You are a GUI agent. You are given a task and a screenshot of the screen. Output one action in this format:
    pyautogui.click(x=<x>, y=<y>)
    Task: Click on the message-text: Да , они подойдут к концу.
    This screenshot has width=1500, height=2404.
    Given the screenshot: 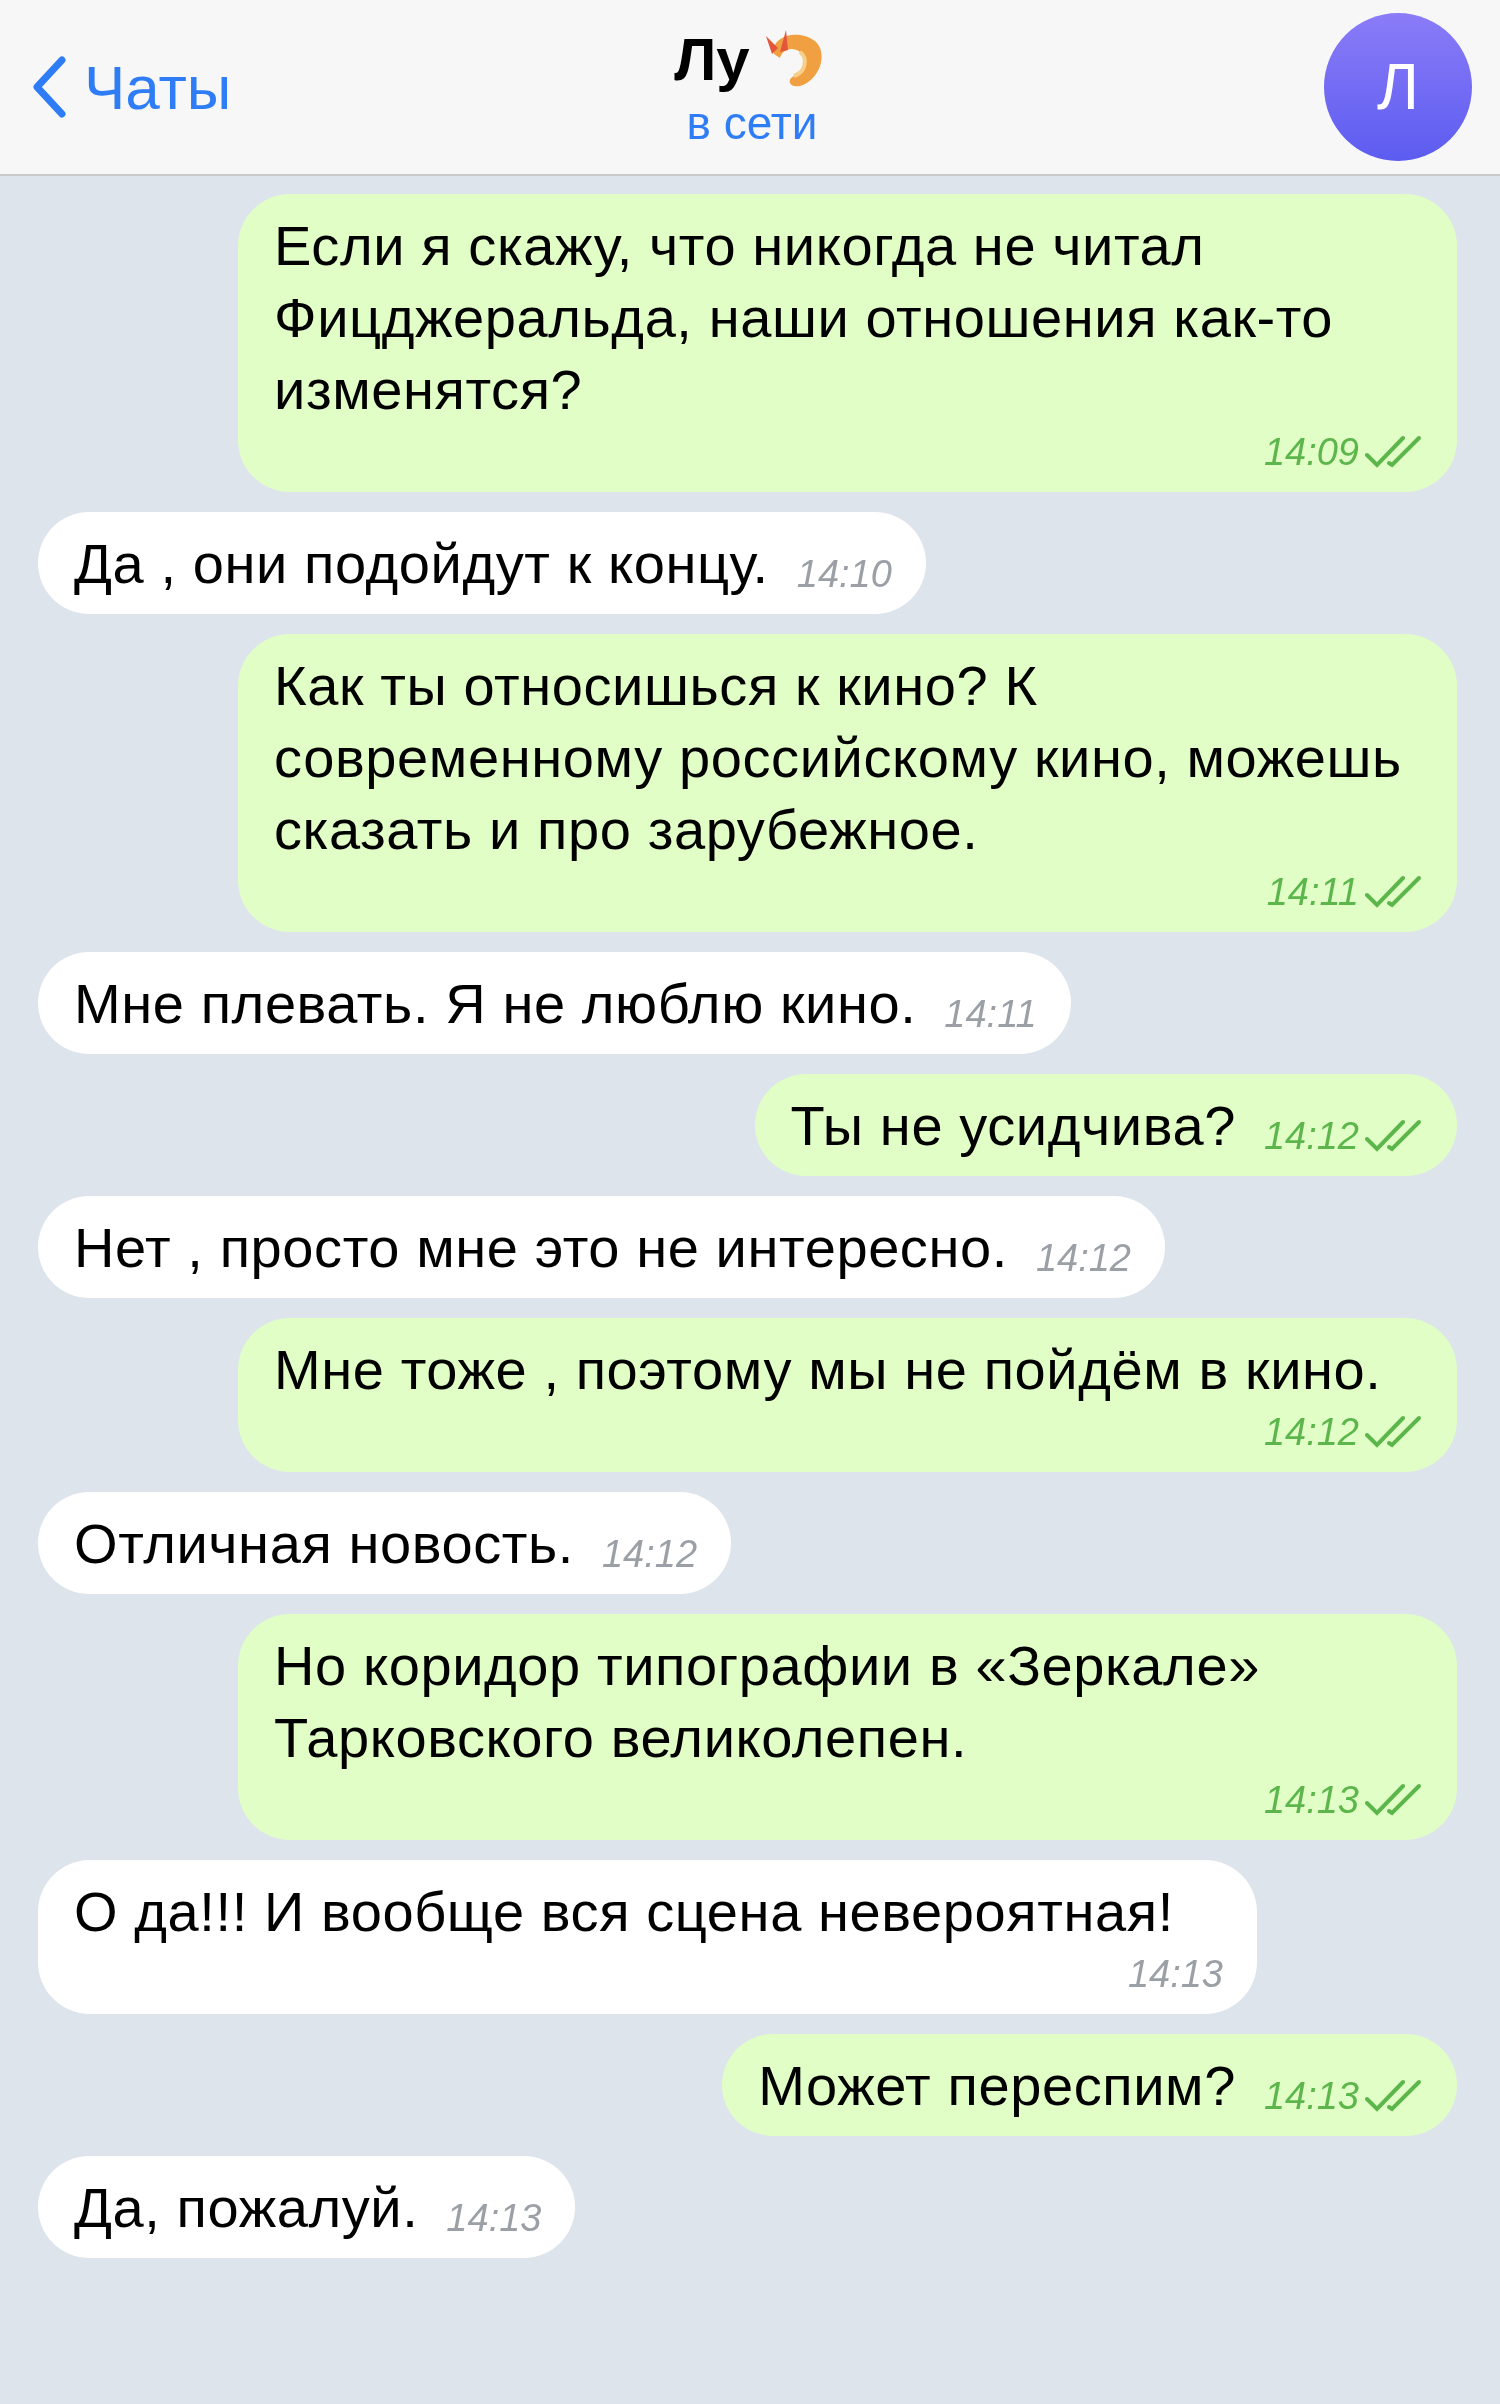 What is the action you would take?
    pyautogui.click(x=421, y=564)
    